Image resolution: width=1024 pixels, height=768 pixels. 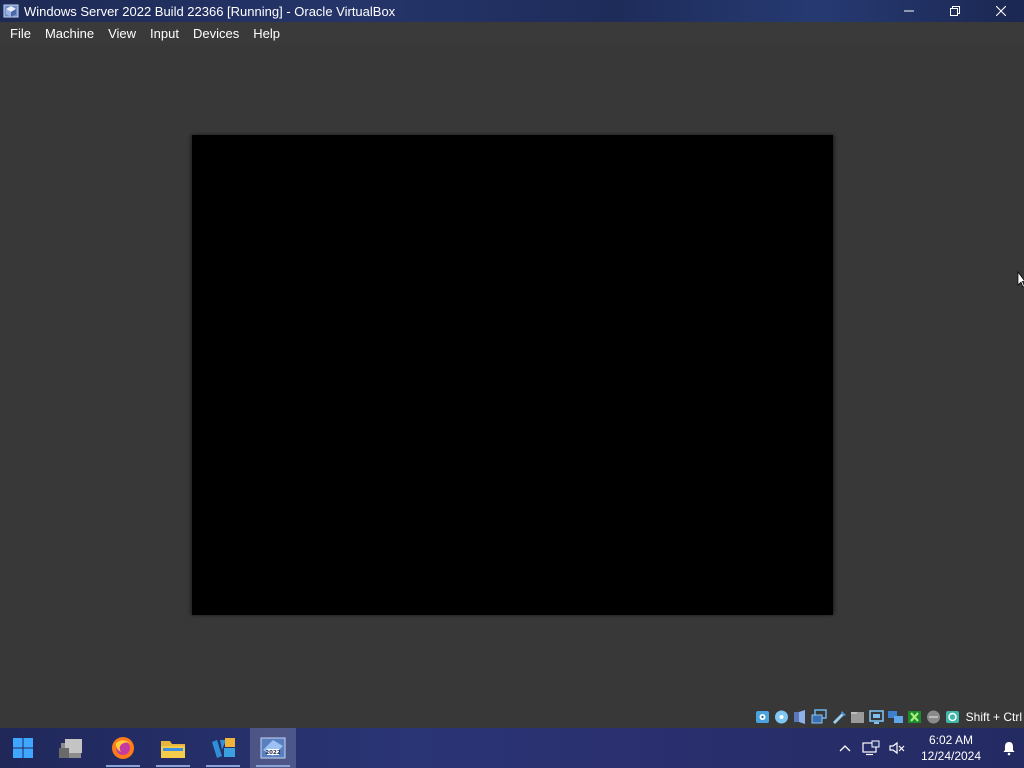 What do you see at coordinates (819, 717) in the screenshot?
I see `network-icon` at bounding box center [819, 717].